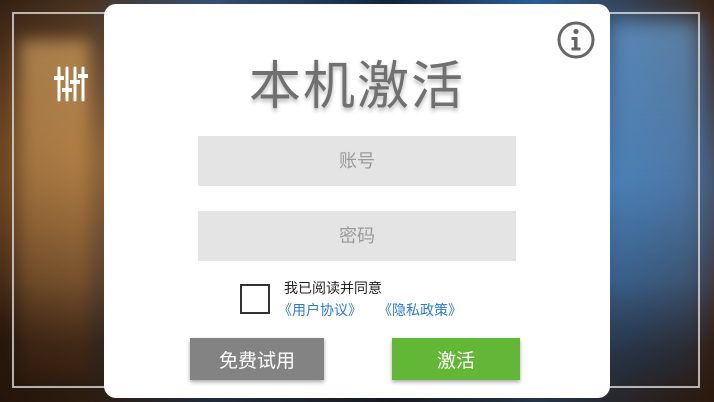  Describe the element at coordinates (357, 161) in the screenshot. I see `account-input` at that location.